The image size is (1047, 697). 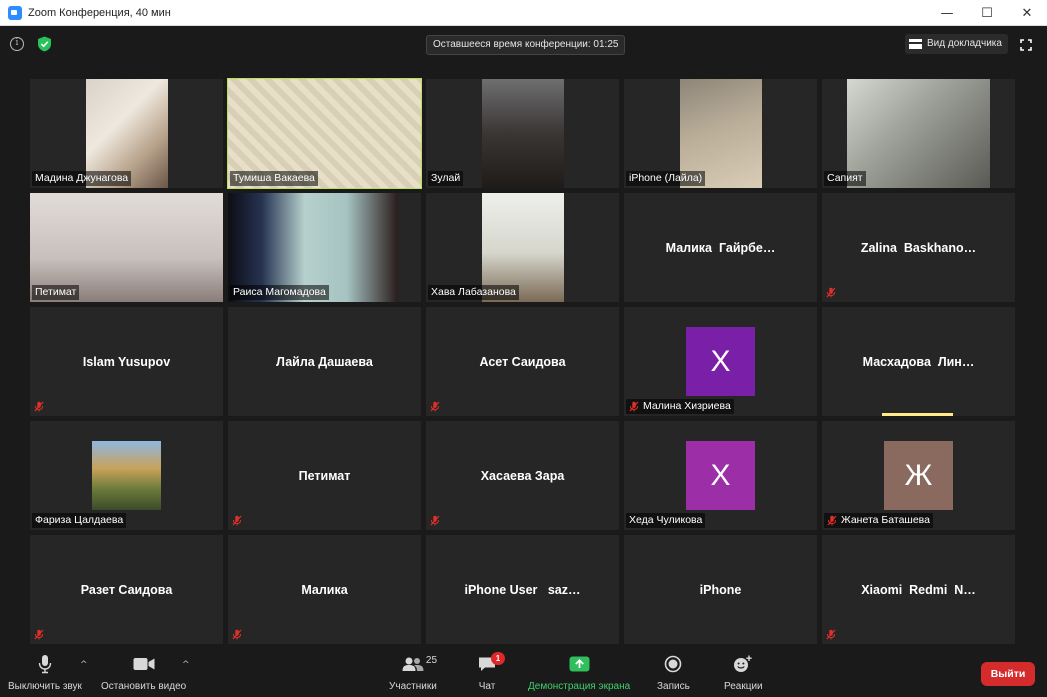 I want to click on participant-name: Зулай, so click(x=446, y=178).